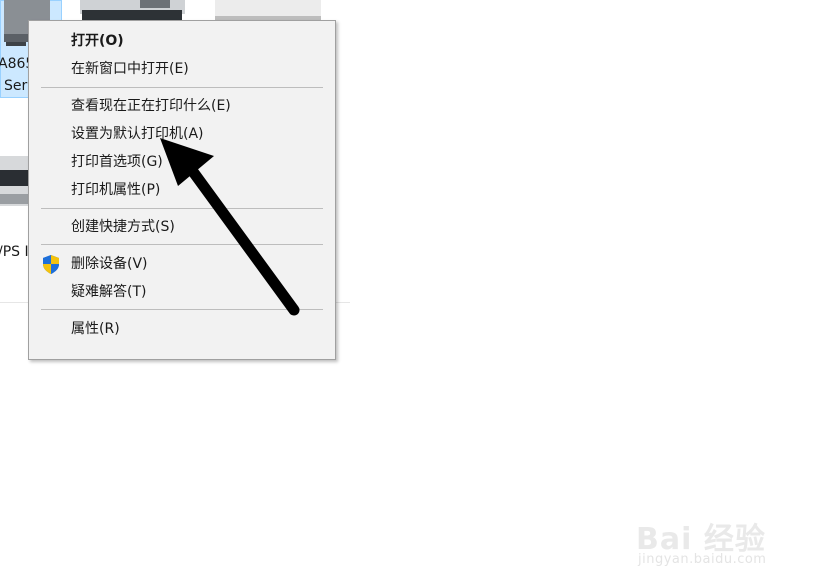 This screenshot has height=587, width=830. Describe the element at coordinates (702, 559) in the screenshot. I see `watermark-url: jingyan.baidu.com` at that location.